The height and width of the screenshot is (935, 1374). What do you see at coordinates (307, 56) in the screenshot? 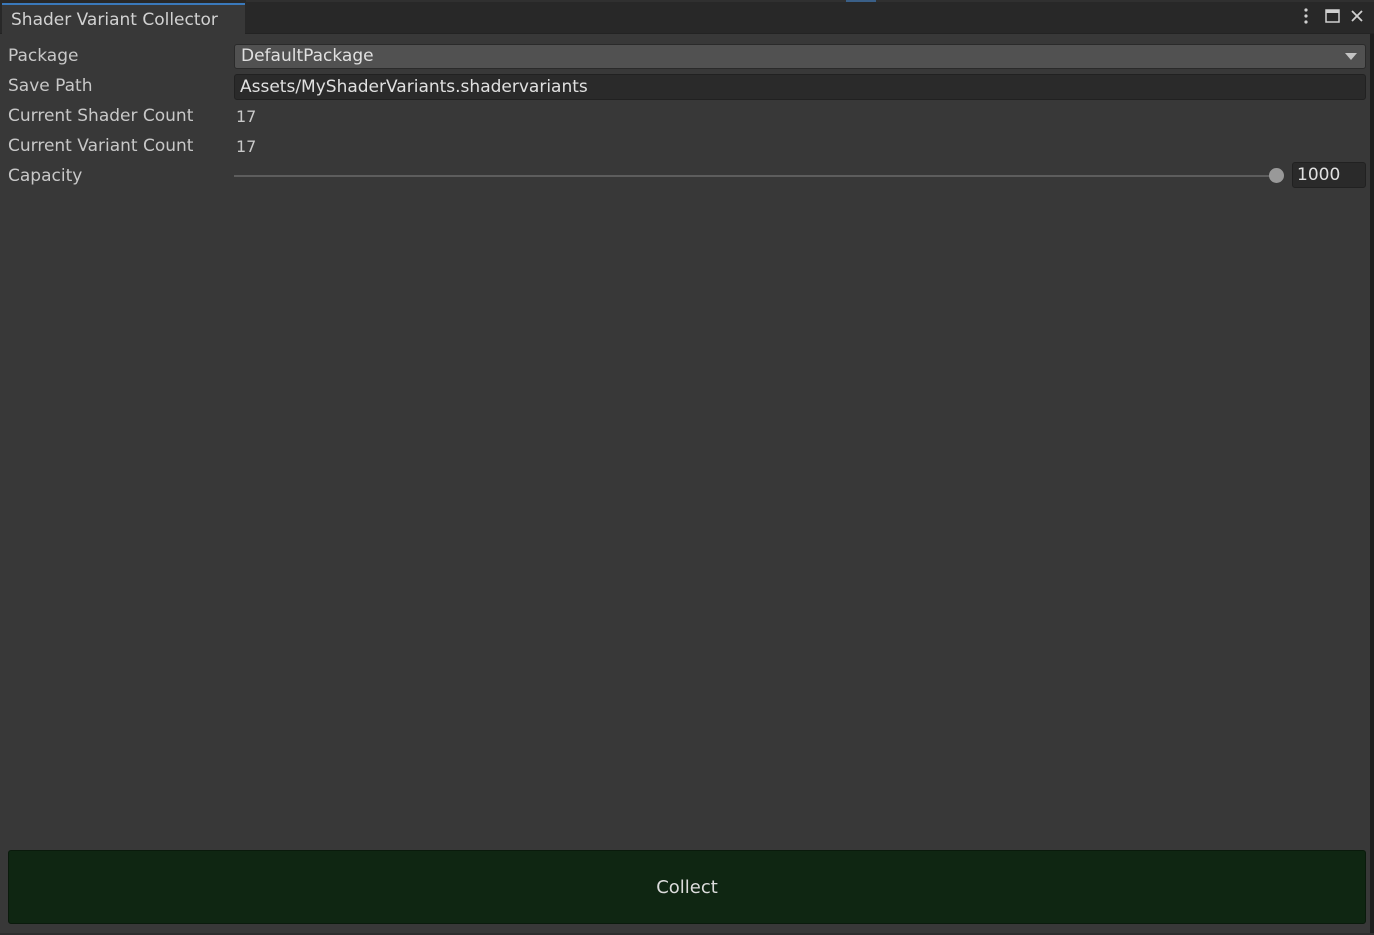
I see `package-dropdown-value: DefaultPackage` at bounding box center [307, 56].